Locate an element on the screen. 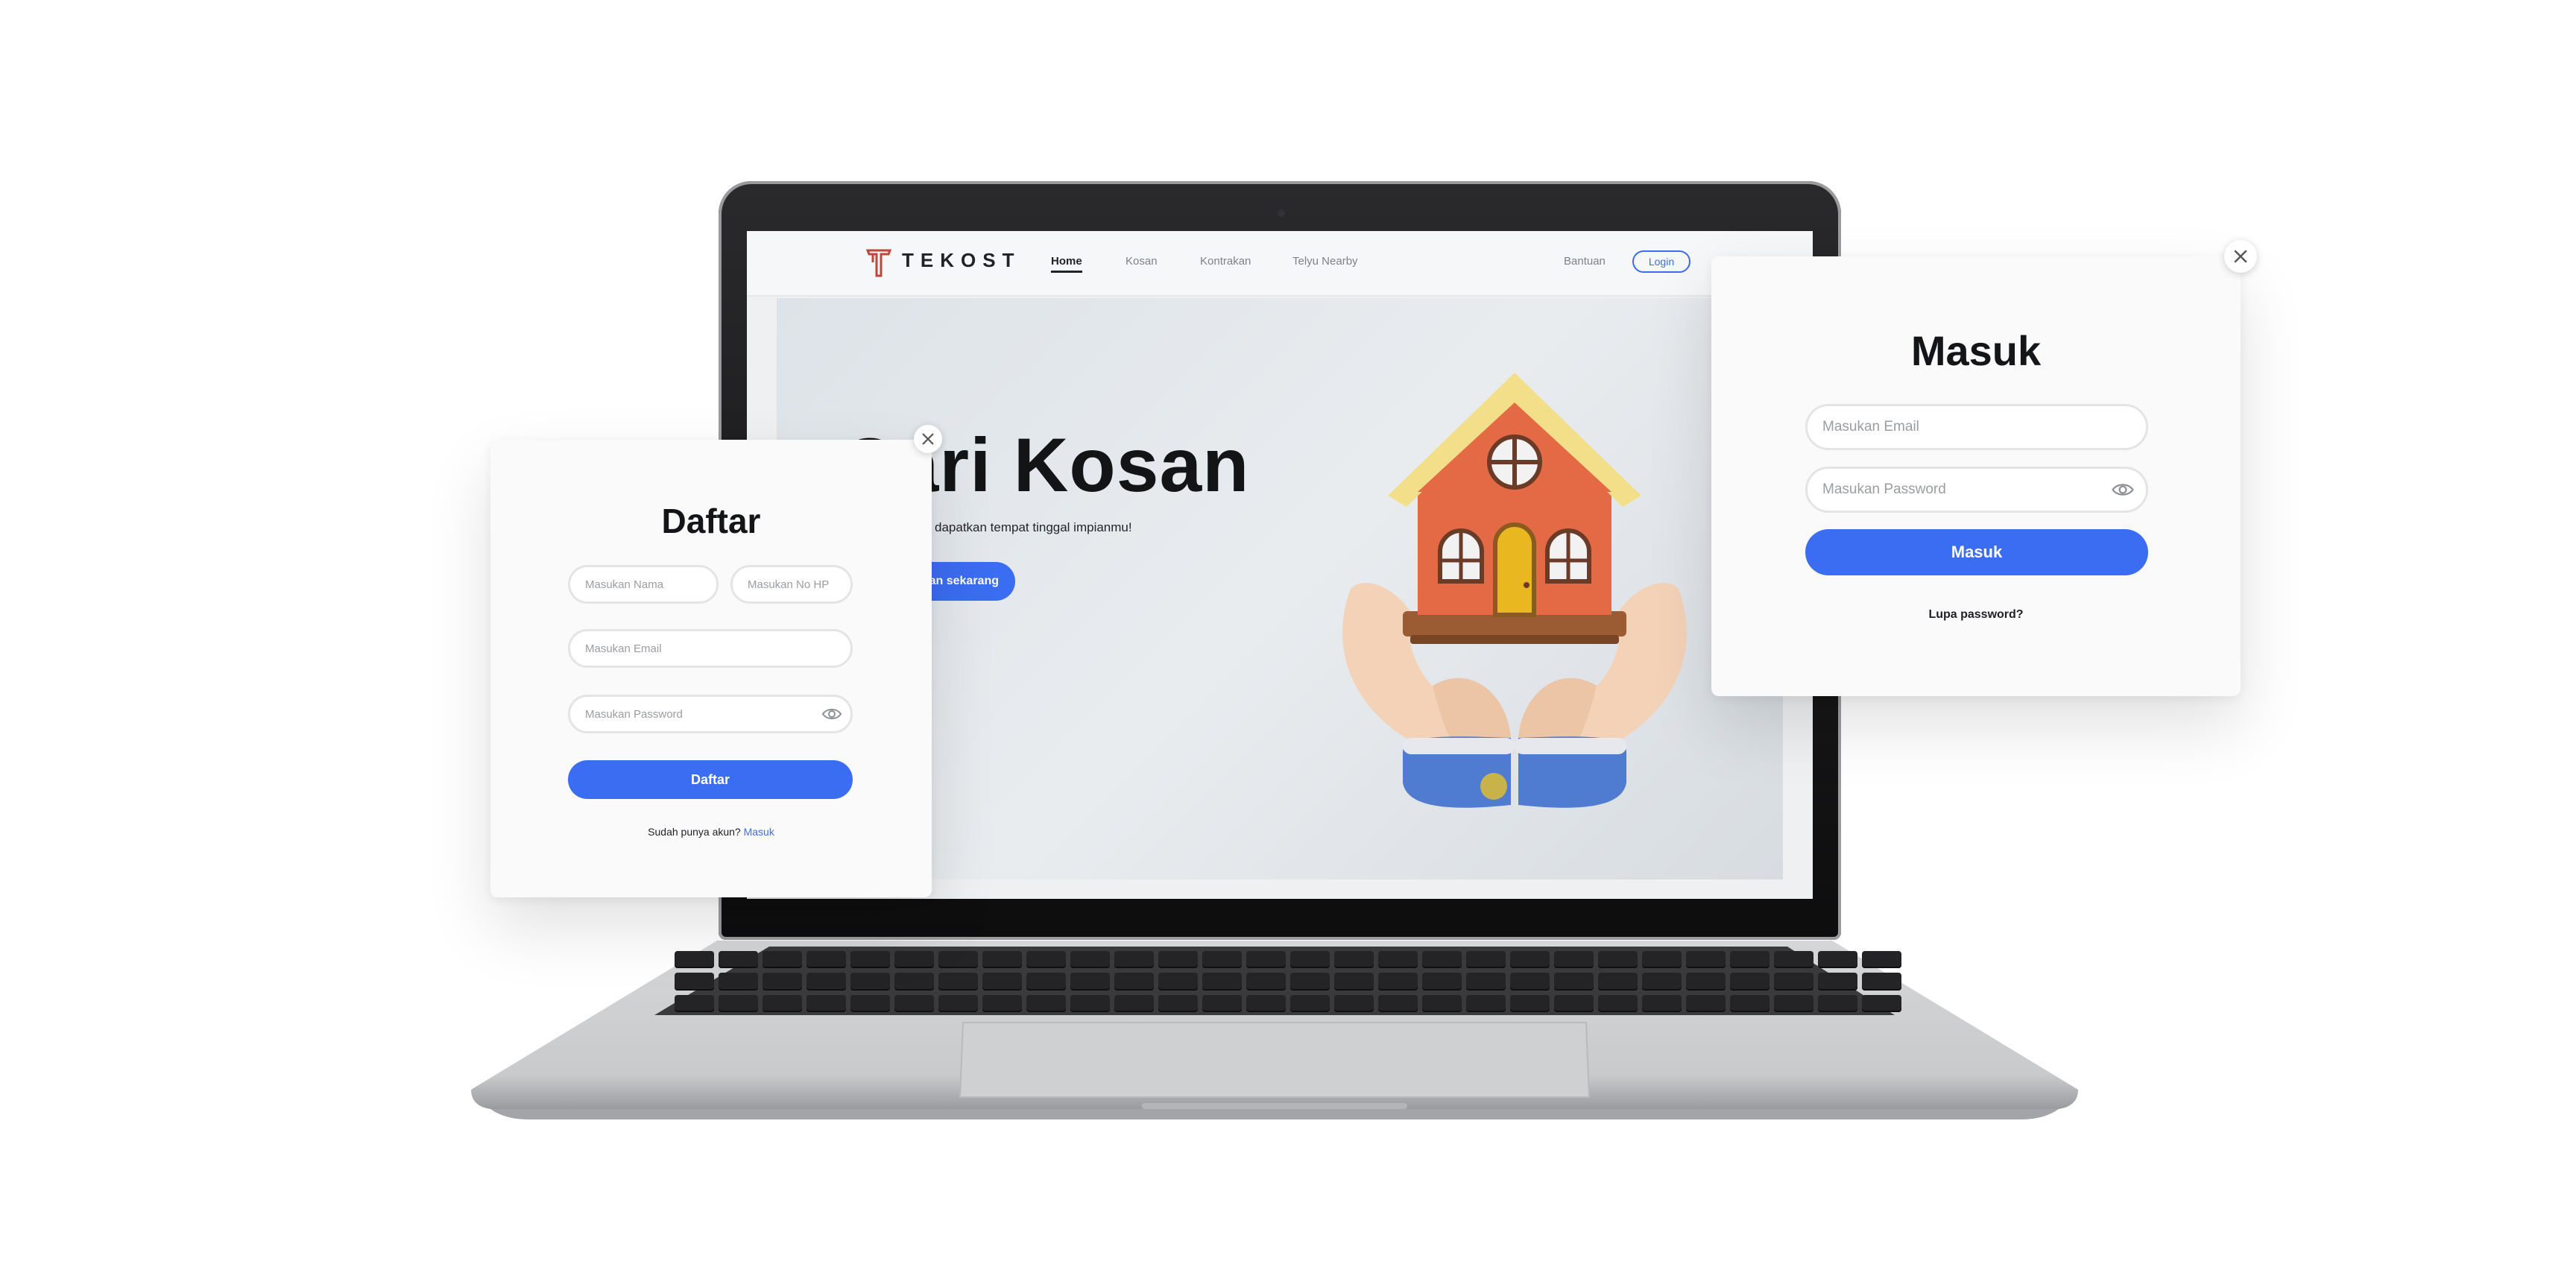  login-password-field: Masukan Password is located at coordinates (1976, 490).